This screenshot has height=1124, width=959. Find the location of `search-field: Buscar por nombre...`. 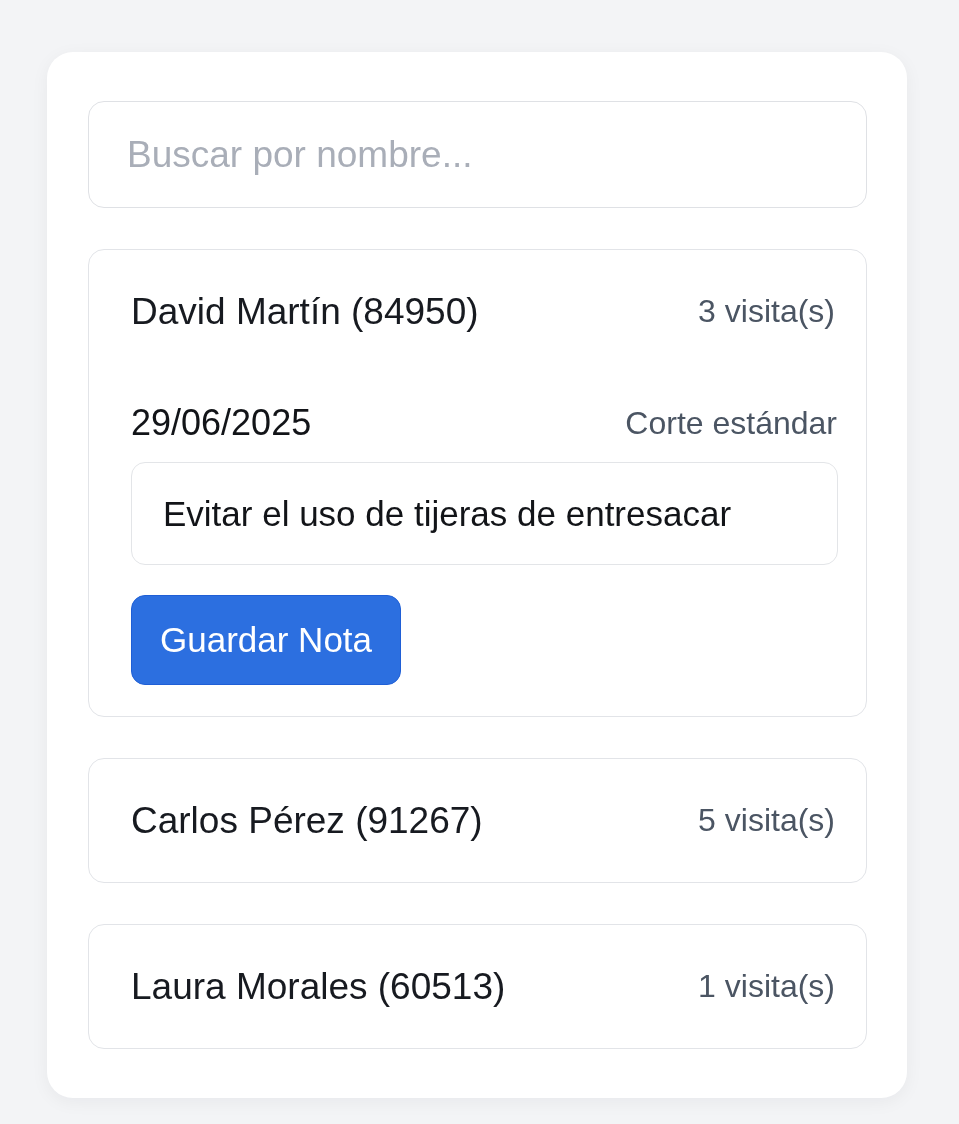

search-field: Buscar por nombre... is located at coordinates (477, 154).